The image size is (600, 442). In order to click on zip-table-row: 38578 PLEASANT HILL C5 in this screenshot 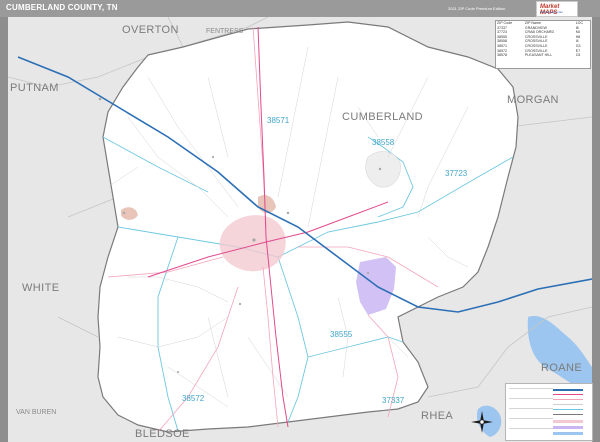, I will do `click(543, 55)`.